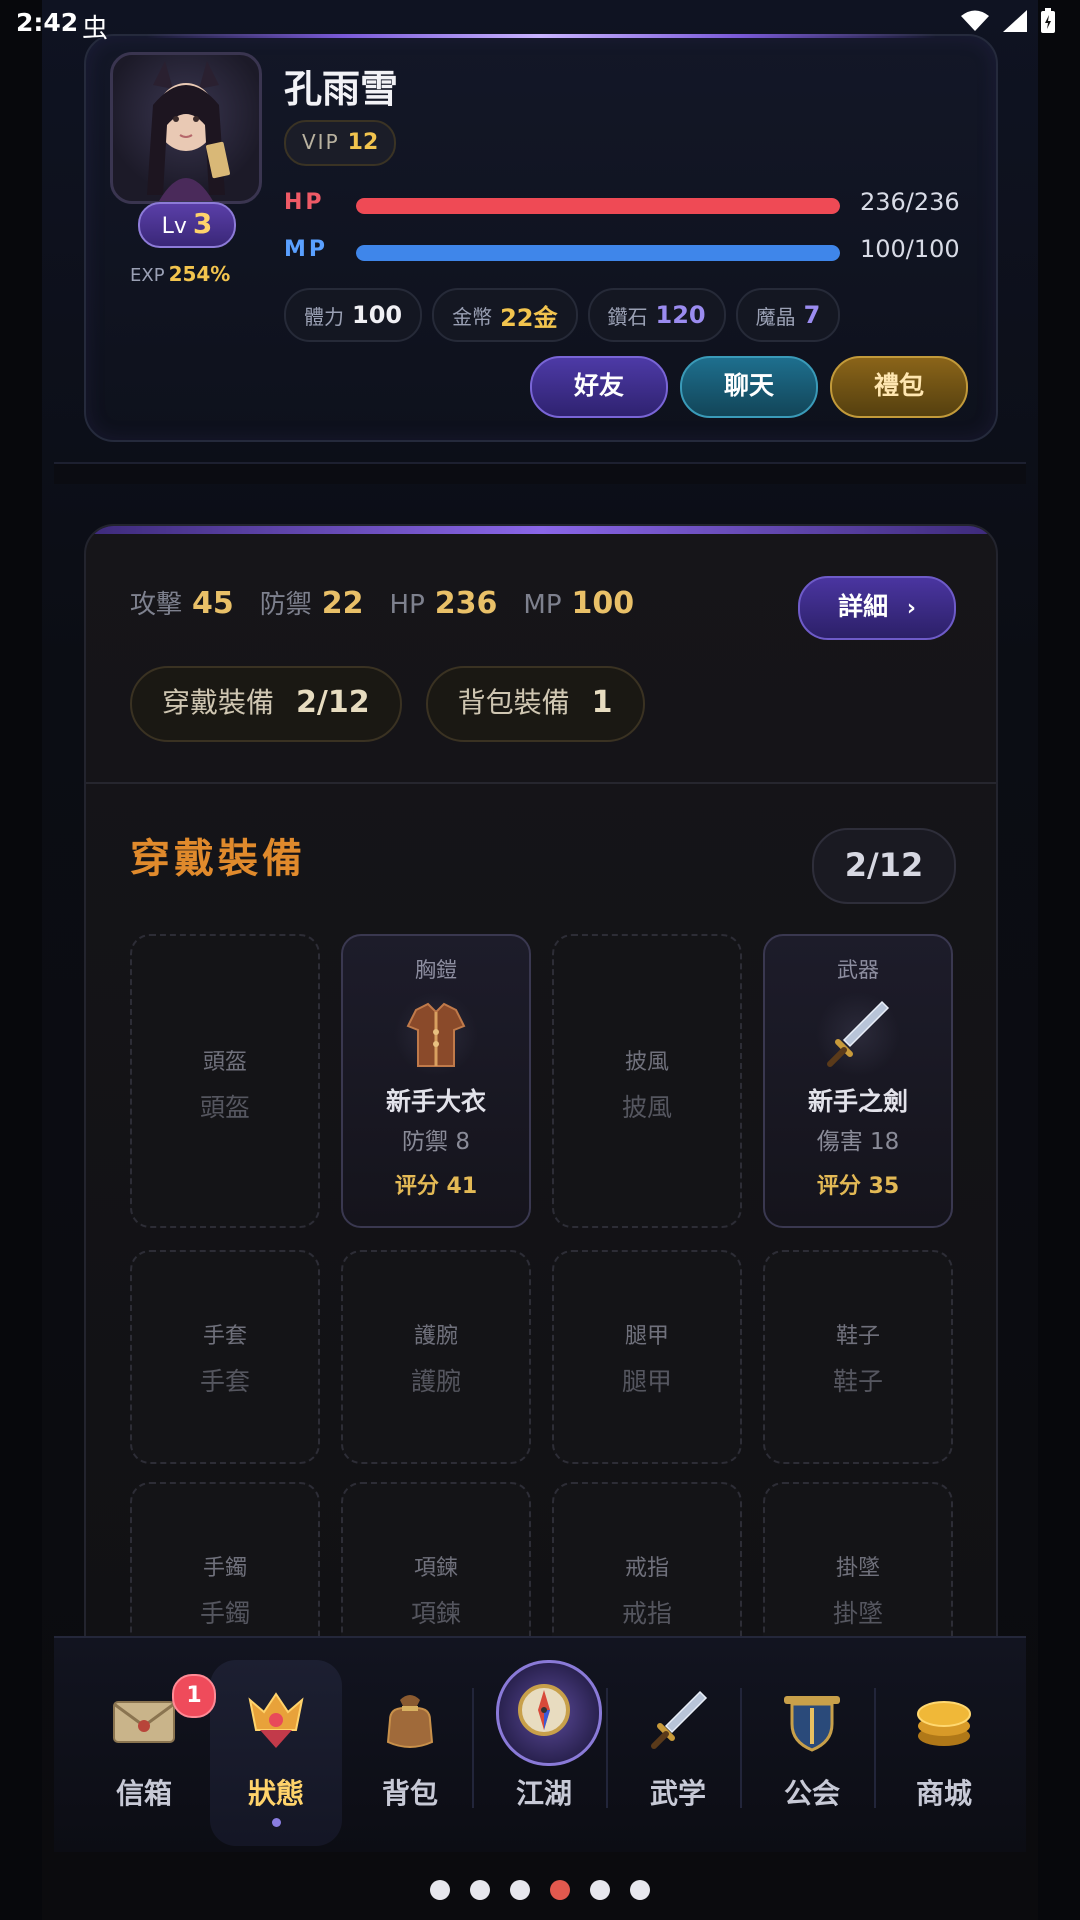 This screenshot has width=1080, height=1920. I want to click on slot-placeholder: 手套, so click(224, 1381).